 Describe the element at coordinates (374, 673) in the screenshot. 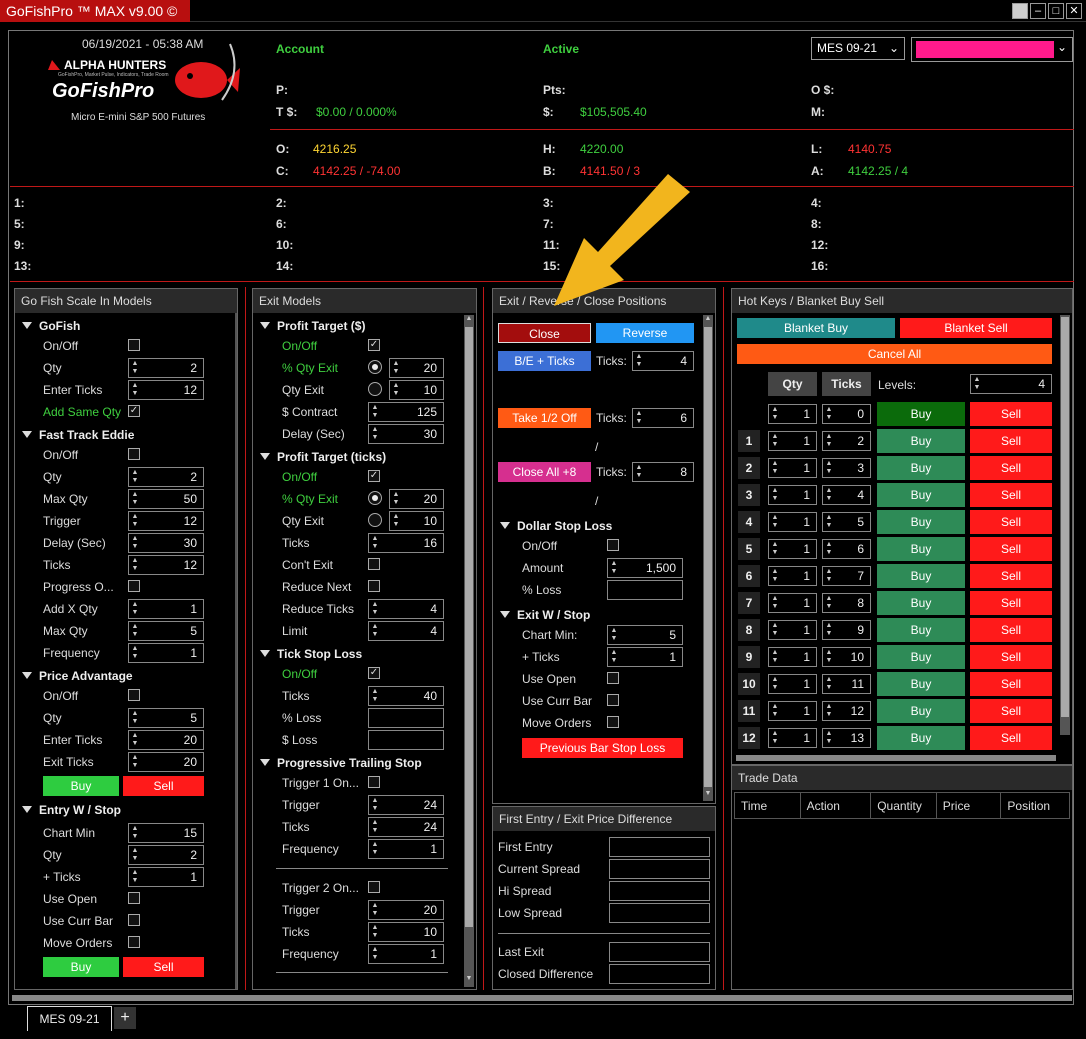

I see `tsl-onoff-checkbox: ✓` at that location.